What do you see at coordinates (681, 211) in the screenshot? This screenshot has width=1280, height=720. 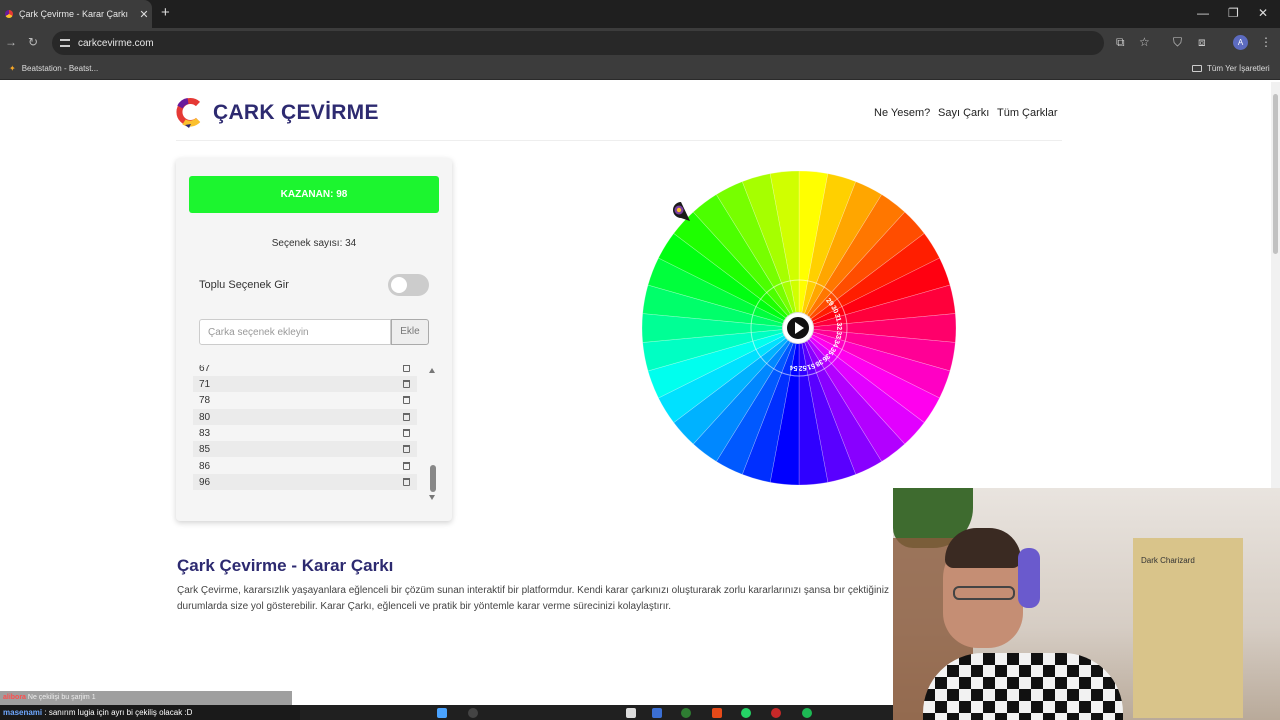 I see `wheel-pointer-icon` at bounding box center [681, 211].